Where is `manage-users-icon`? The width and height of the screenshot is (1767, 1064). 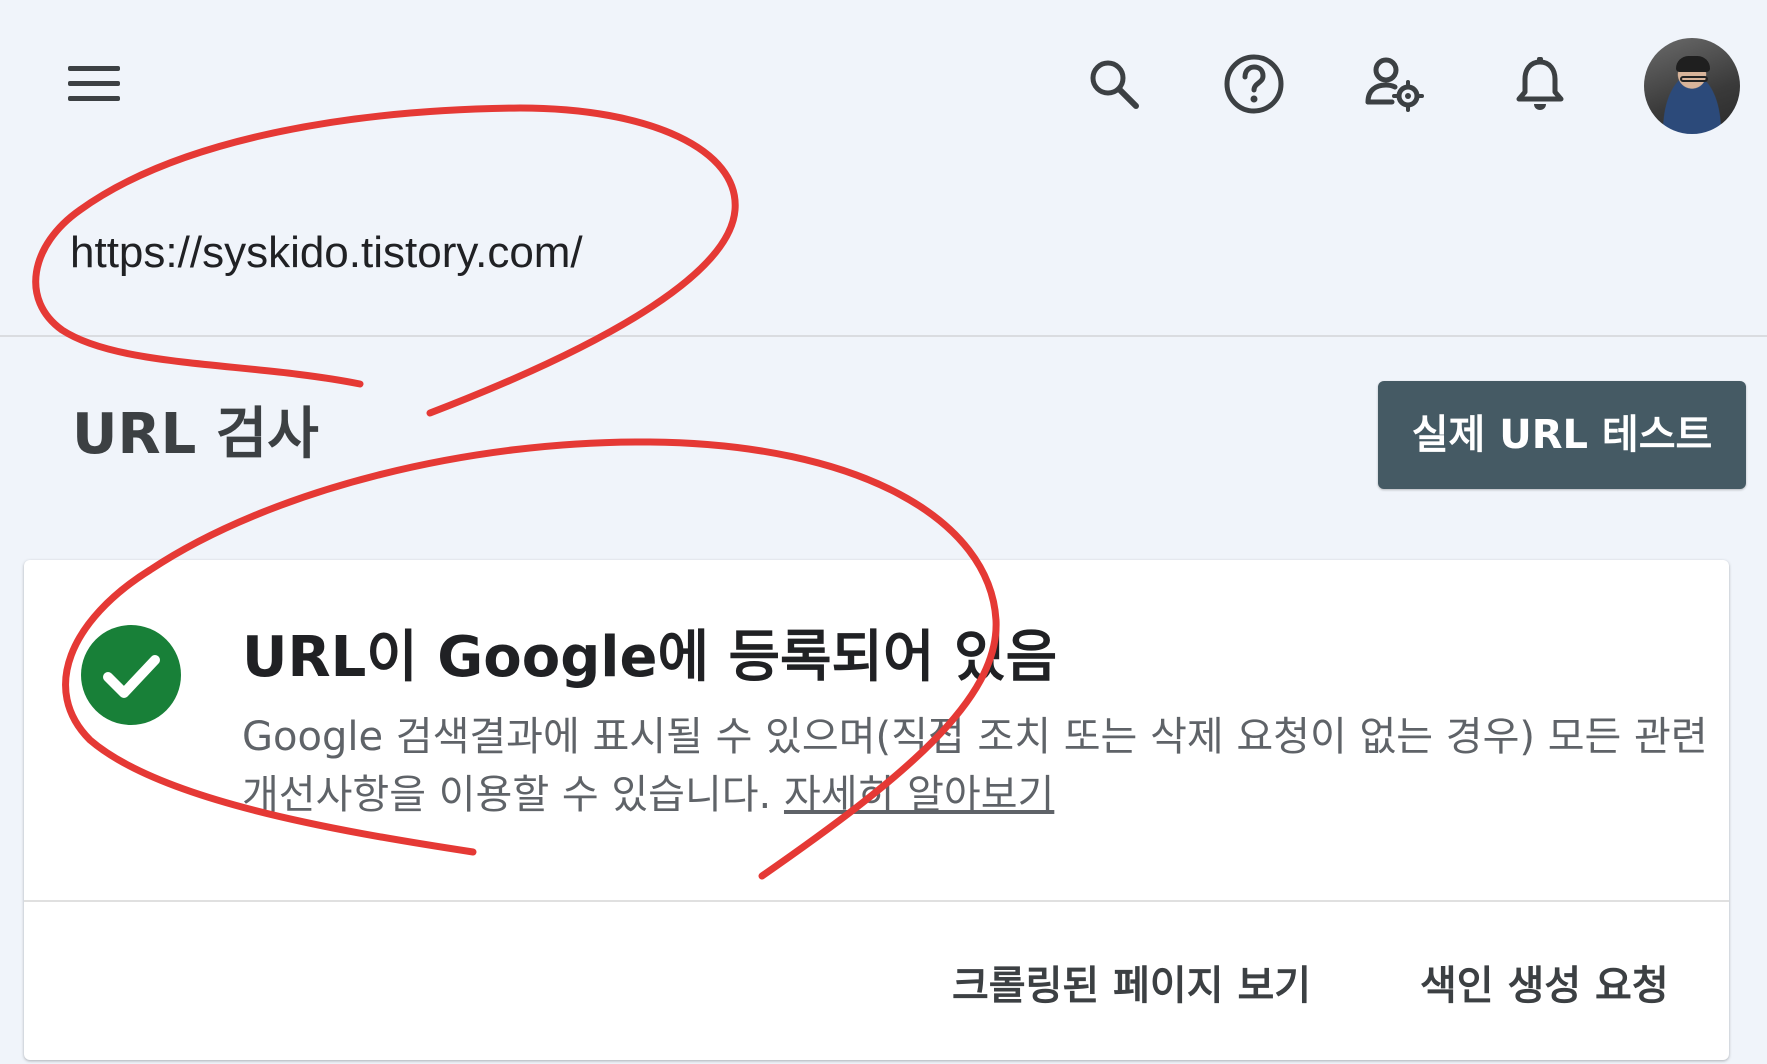 manage-users-icon is located at coordinates (1394, 84).